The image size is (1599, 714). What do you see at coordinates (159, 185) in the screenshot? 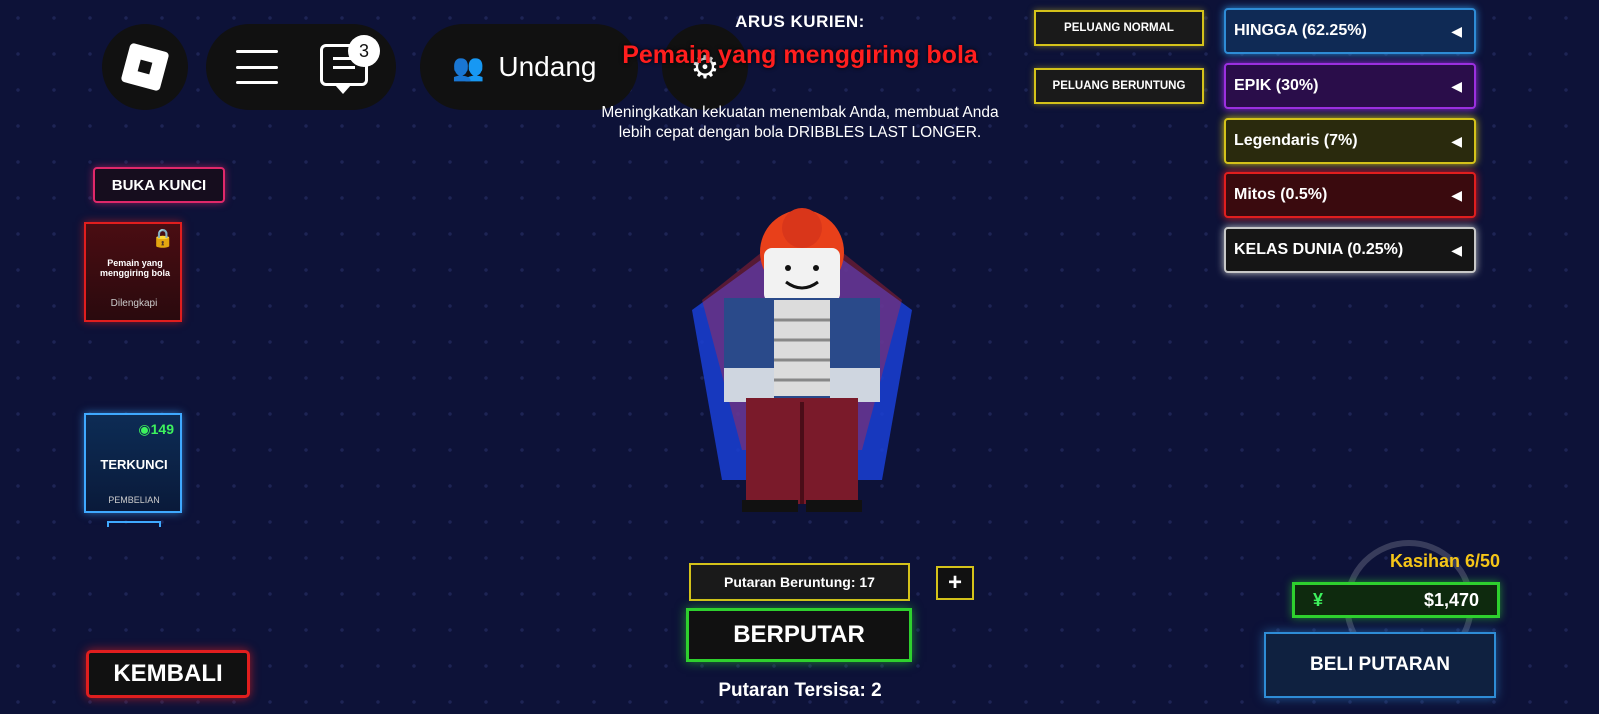
I see `unlock-button: BUKA KUNCI` at bounding box center [159, 185].